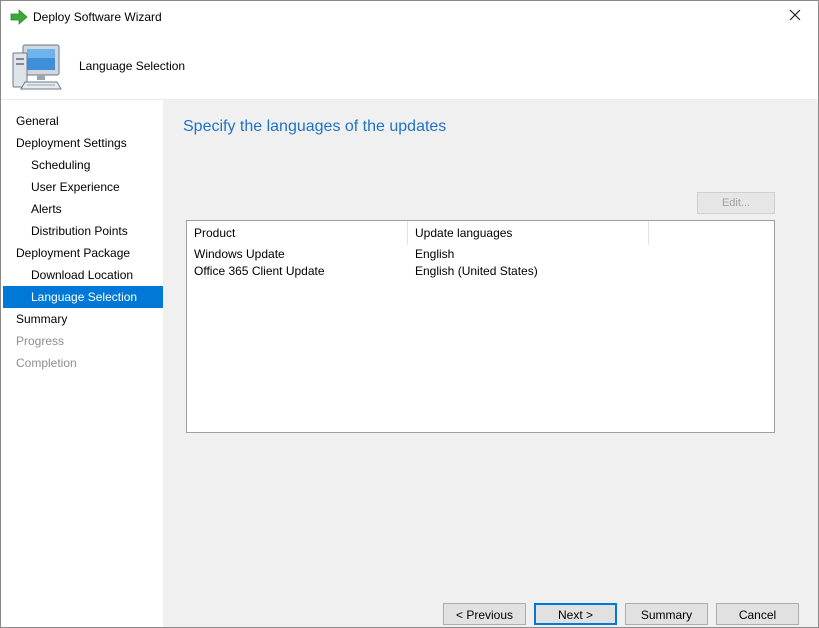 The width and height of the screenshot is (819, 628). What do you see at coordinates (476, 271) in the screenshot?
I see `cell-update-languages: English (United States)` at bounding box center [476, 271].